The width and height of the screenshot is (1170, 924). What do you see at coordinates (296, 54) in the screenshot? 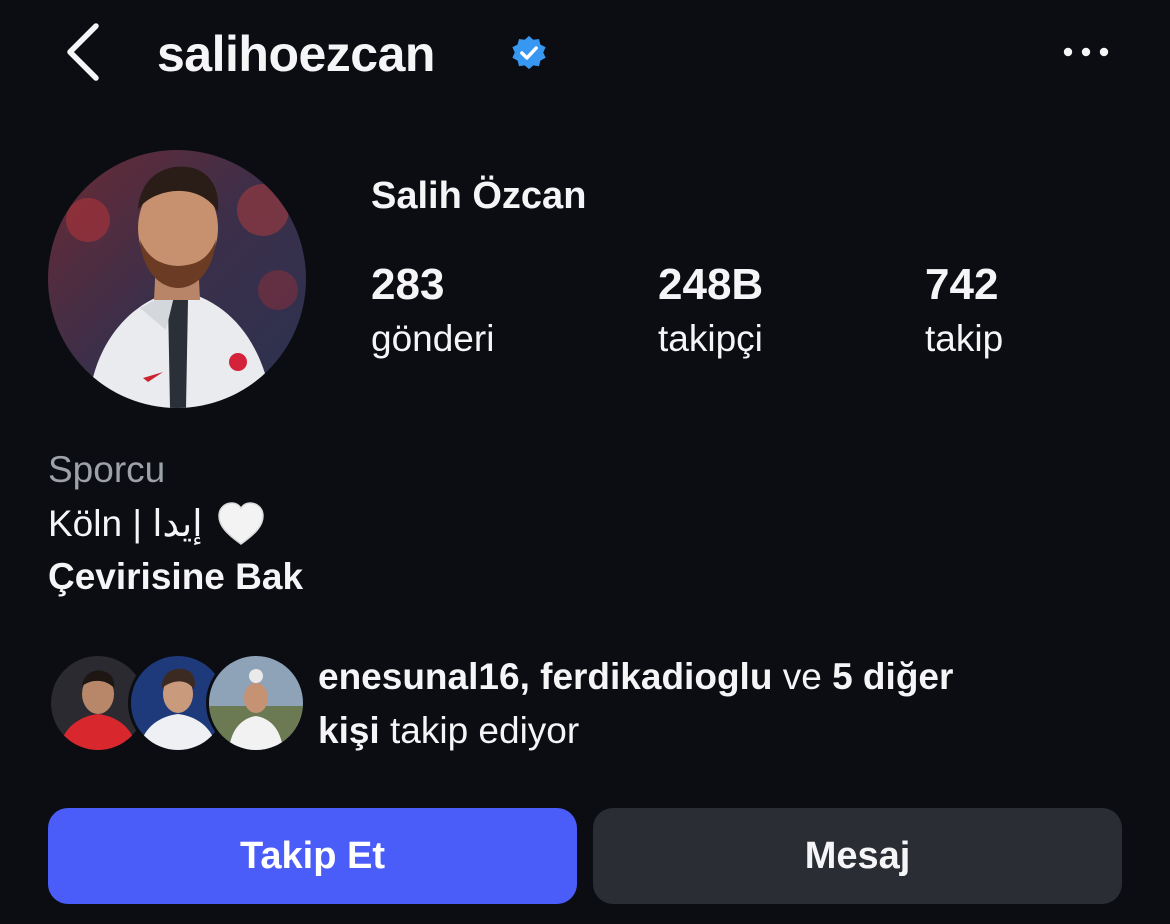
I see `profile-username: salihoezcan` at bounding box center [296, 54].